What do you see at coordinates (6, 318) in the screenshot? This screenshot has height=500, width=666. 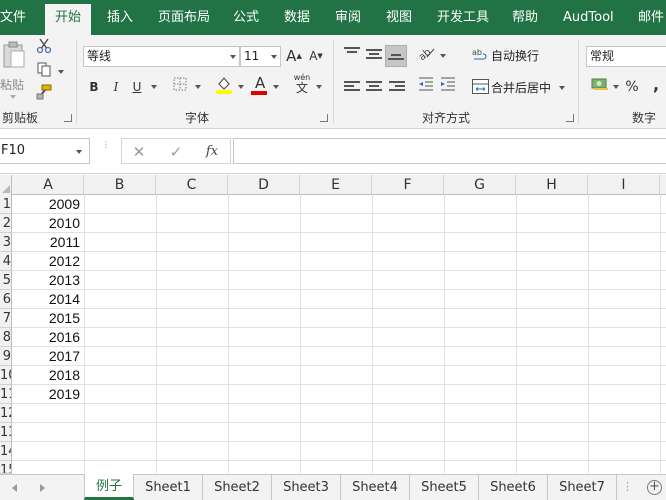 I see `row-header: 7` at bounding box center [6, 318].